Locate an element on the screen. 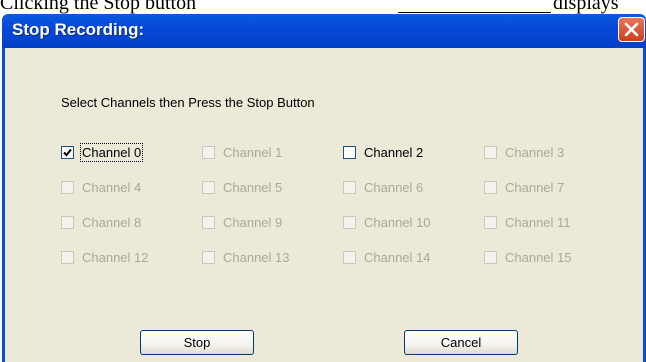 The width and height of the screenshot is (646, 362). channel-checkbox-9: Channel 9 is located at coordinates (242, 222).